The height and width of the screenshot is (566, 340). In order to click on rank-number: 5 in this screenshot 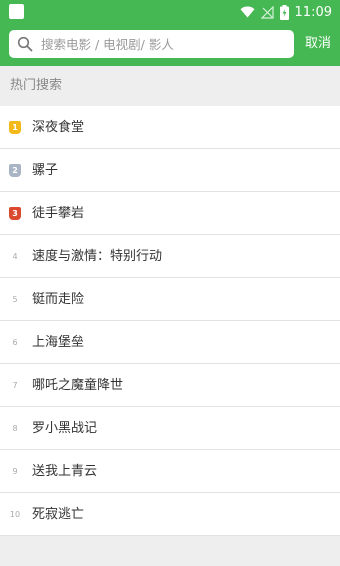, I will do `click(15, 299)`.